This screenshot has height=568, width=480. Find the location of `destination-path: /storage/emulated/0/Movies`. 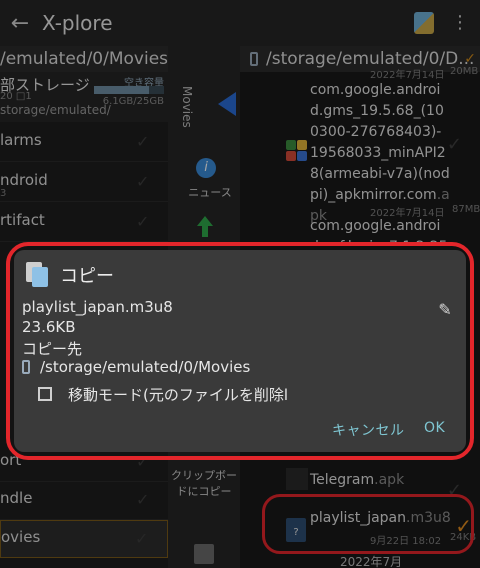

destination-path: /storage/emulated/0/Movies is located at coordinates (136, 367).